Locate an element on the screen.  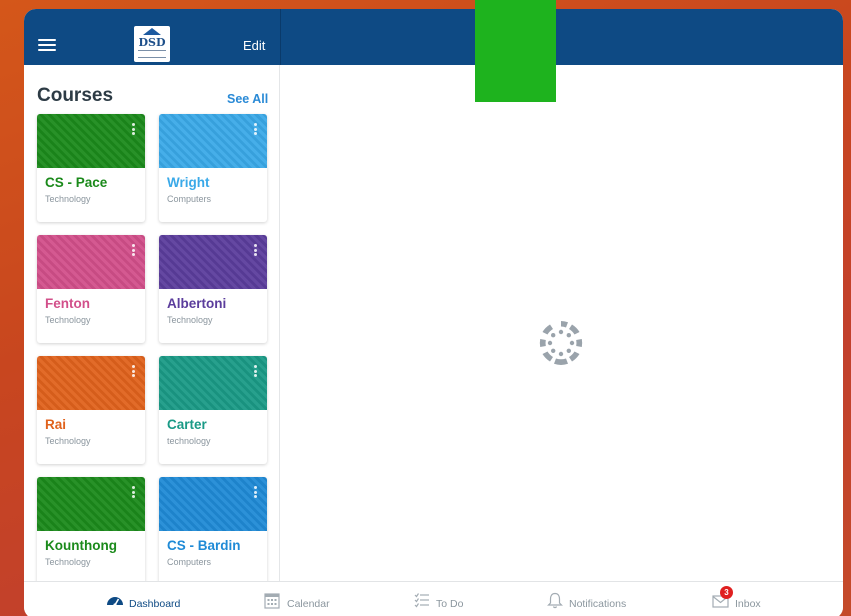
logo-text: DSD is located at coordinates (152, 42).